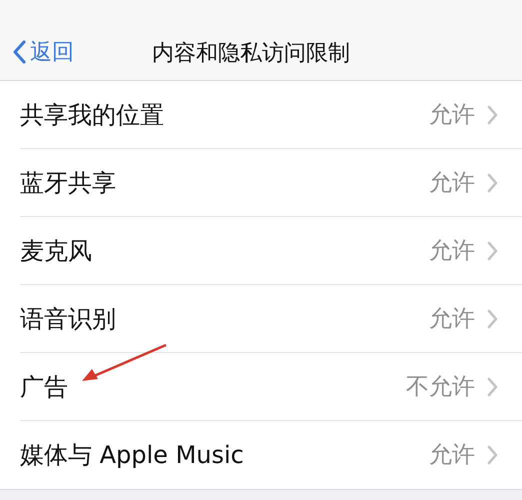 Image resolution: width=522 pixels, height=500 pixels. I want to click on row-label: 蓝牙共享, so click(68, 183).